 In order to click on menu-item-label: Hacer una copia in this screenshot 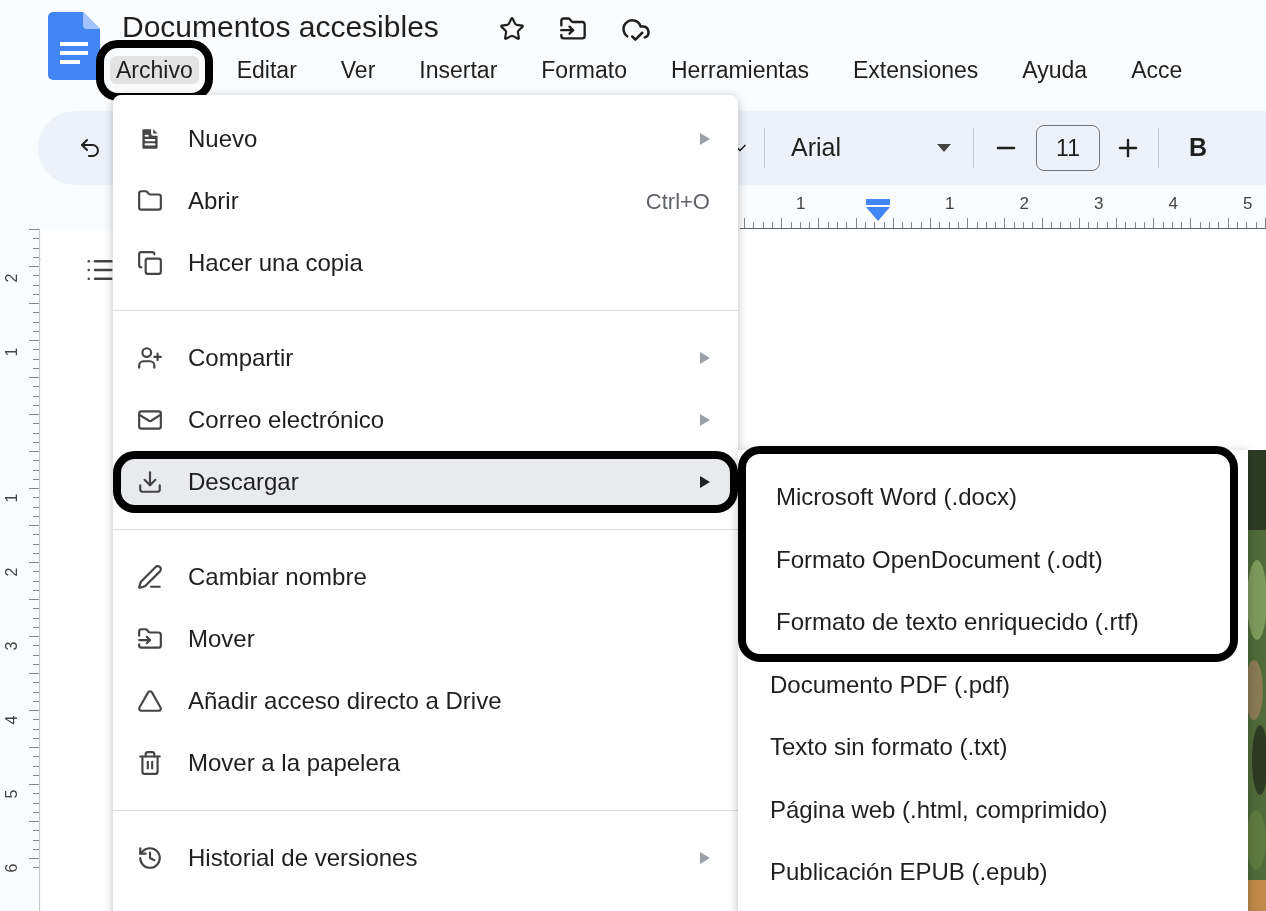, I will do `click(275, 263)`.